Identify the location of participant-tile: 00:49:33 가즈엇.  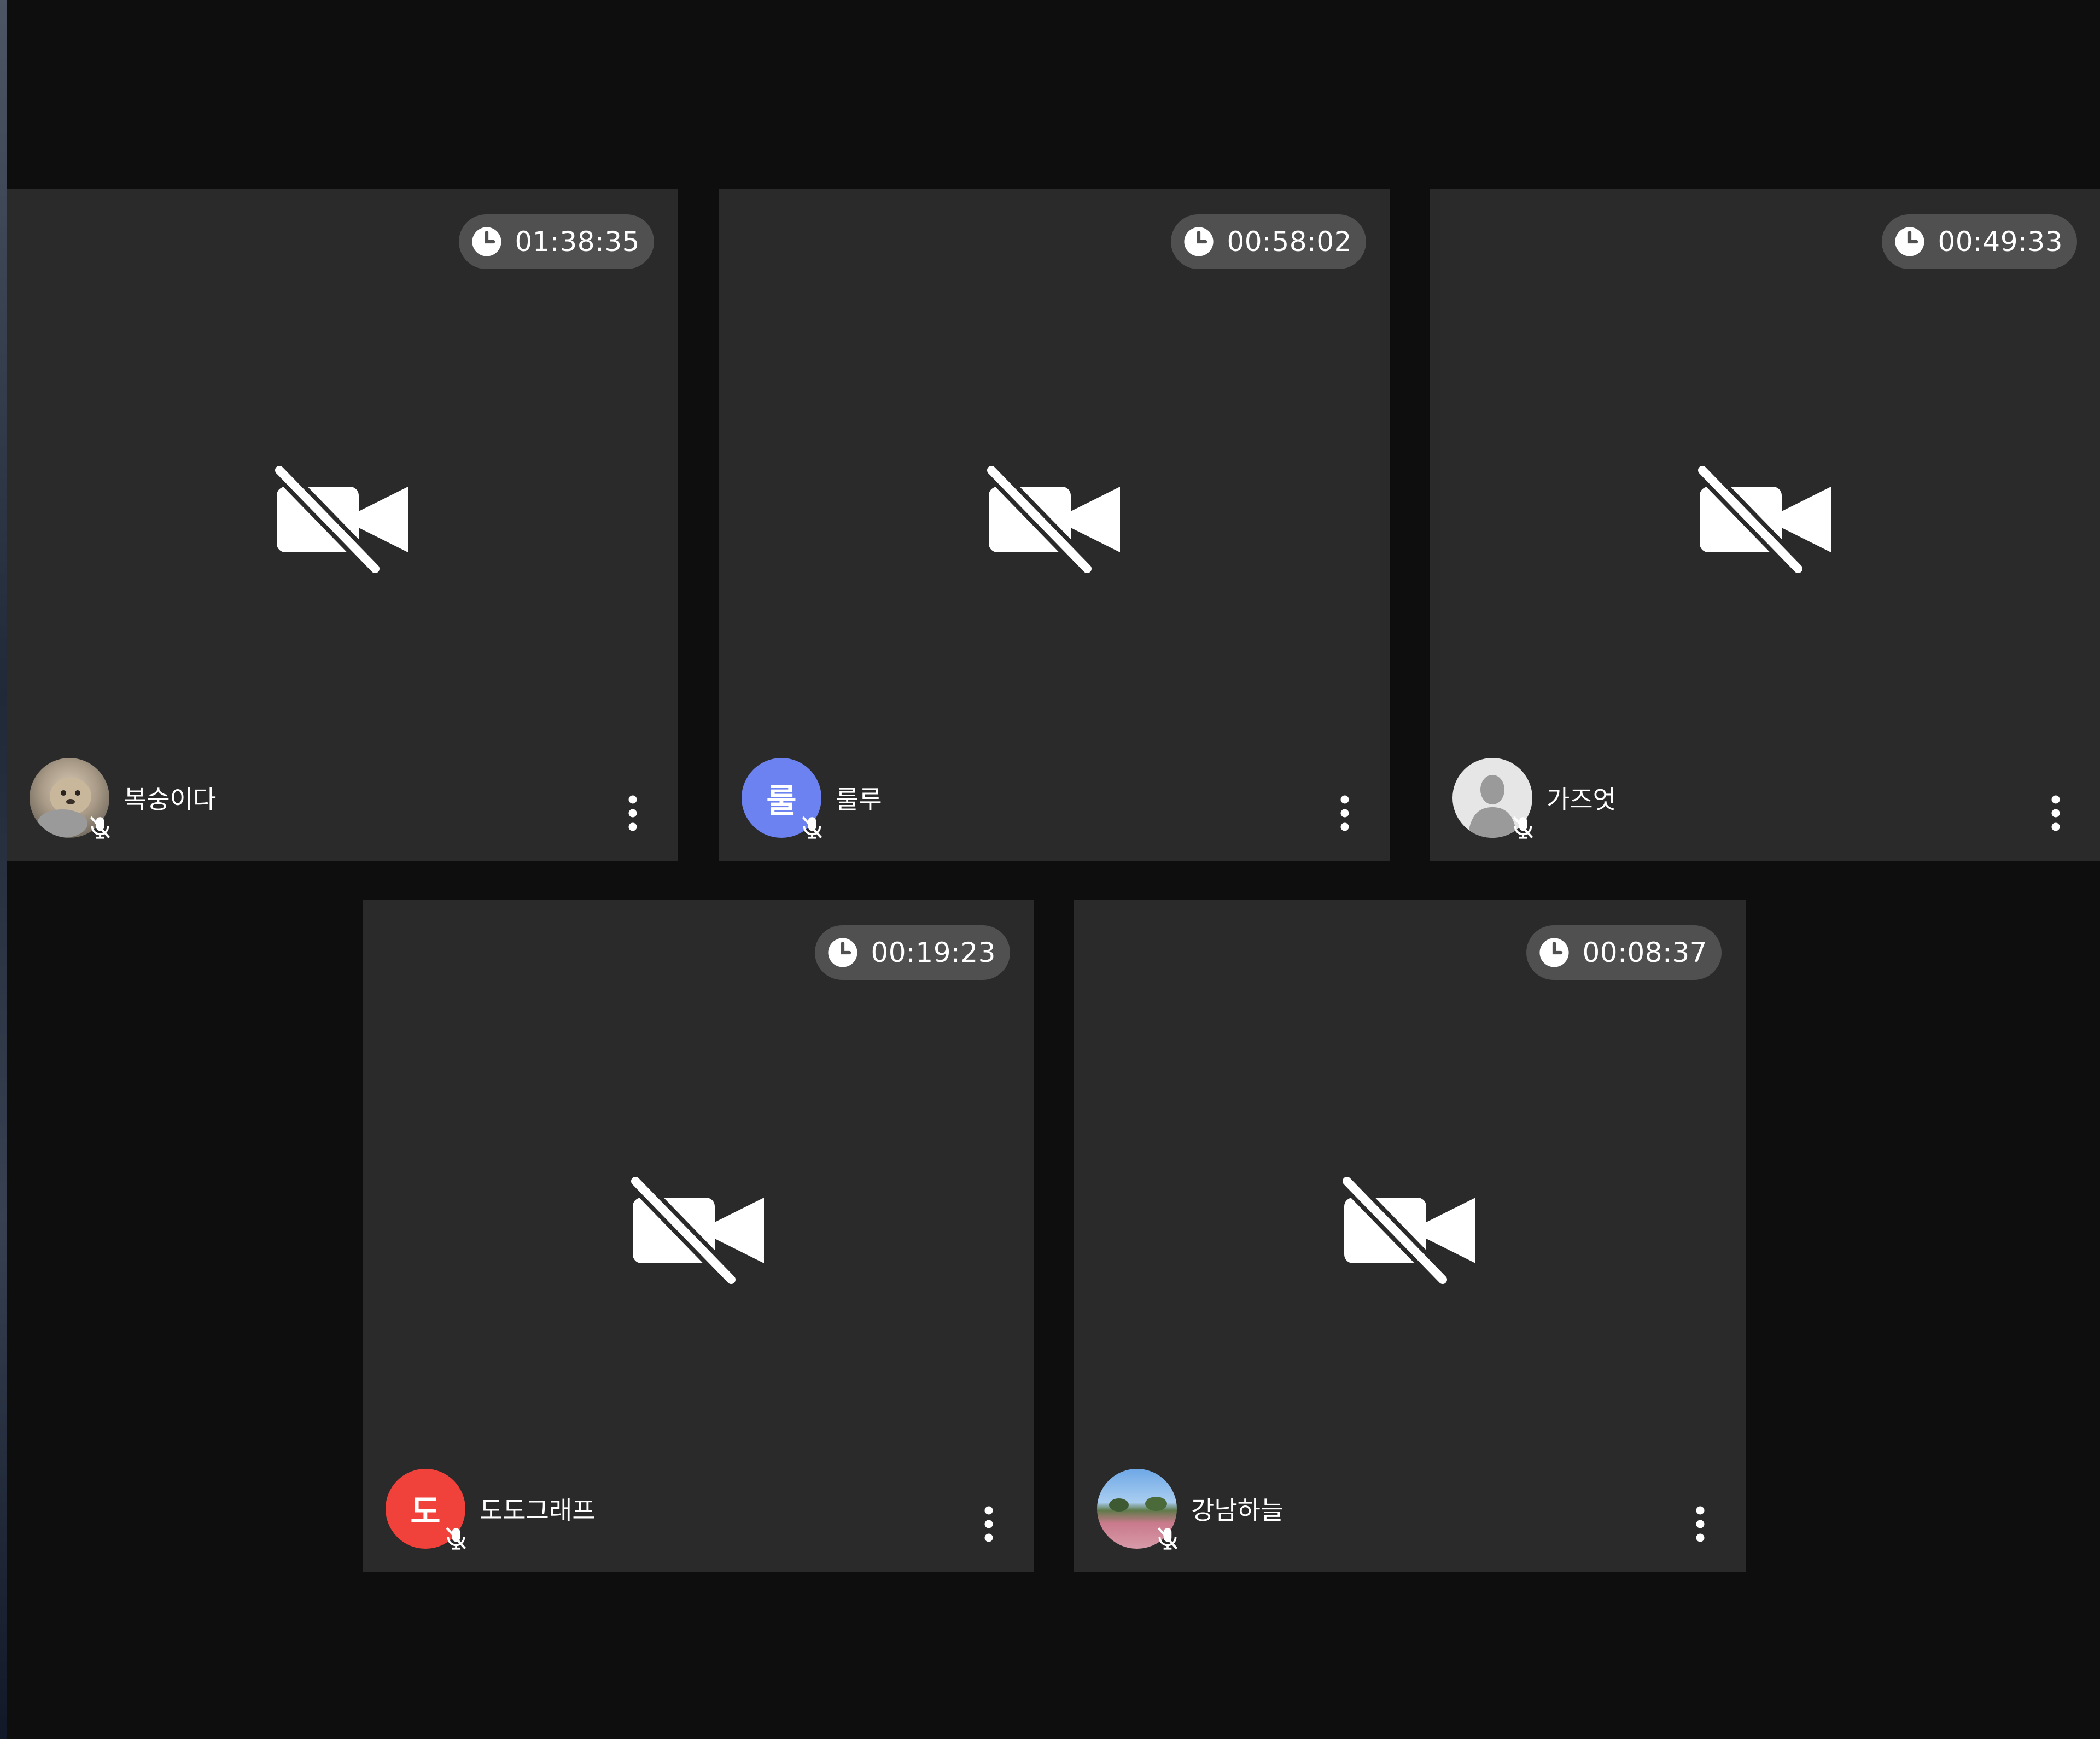
(1765, 525).